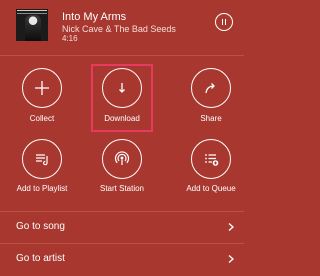 This screenshot has height=276, width=320. What do you see at coordinates (211, 188) in the screenshot?
I see `add-to-queue-label: Add to Queue` at bounding box center [211, 188].